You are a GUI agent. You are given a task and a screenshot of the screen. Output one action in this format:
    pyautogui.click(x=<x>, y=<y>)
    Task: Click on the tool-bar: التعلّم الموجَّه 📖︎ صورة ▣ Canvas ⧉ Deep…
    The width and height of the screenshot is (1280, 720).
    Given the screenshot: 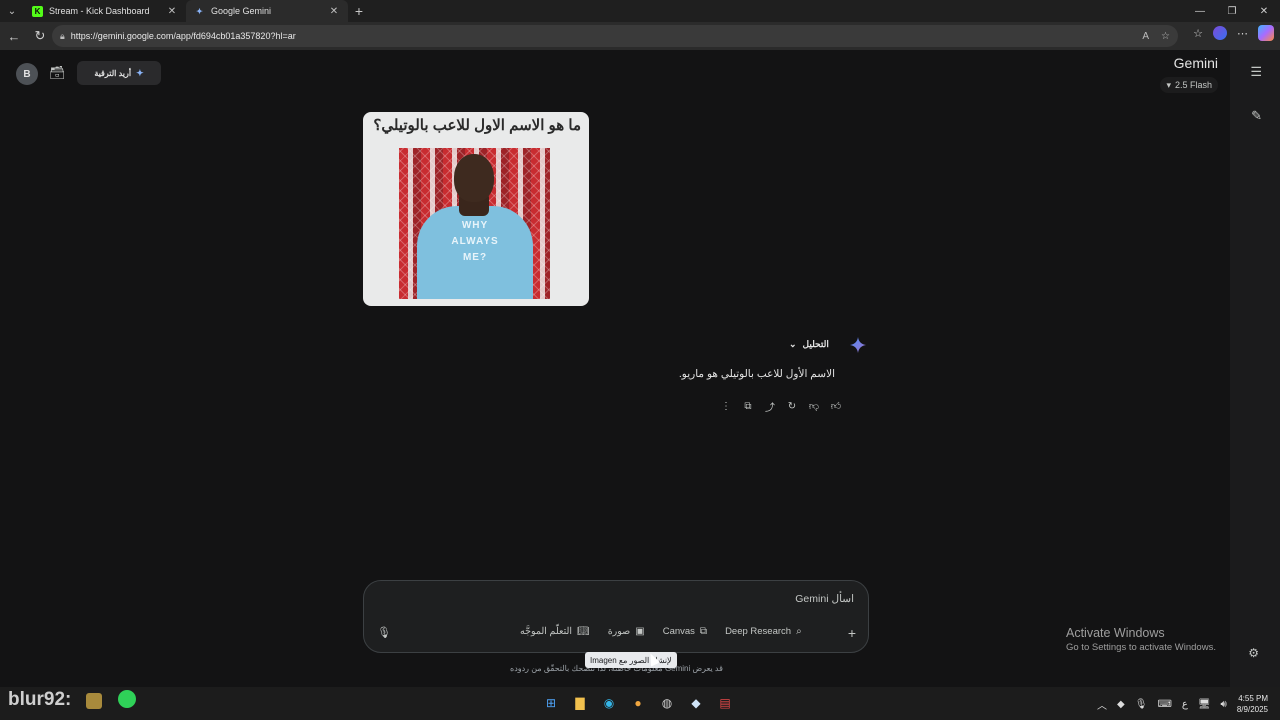 What is the action you would take?
    pyautogui.click(x=670, y=631)
    